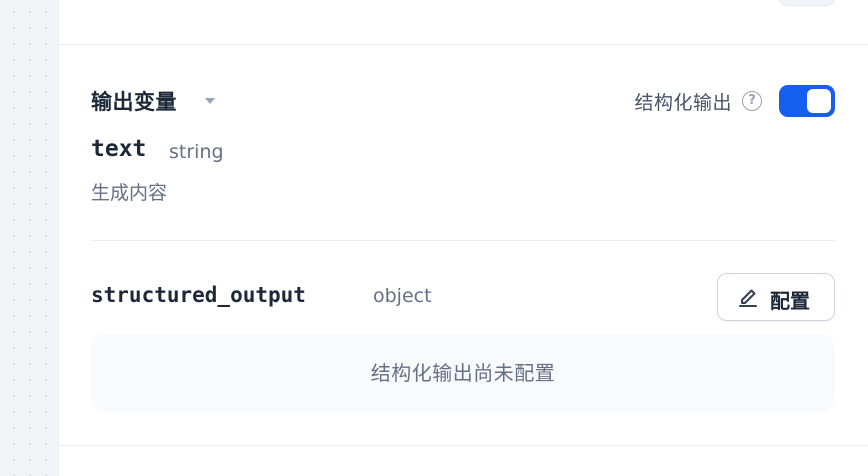 This screenshot has height=476, width=868. I want to click on output-variables-title: 输出变量, so click(134, 101).